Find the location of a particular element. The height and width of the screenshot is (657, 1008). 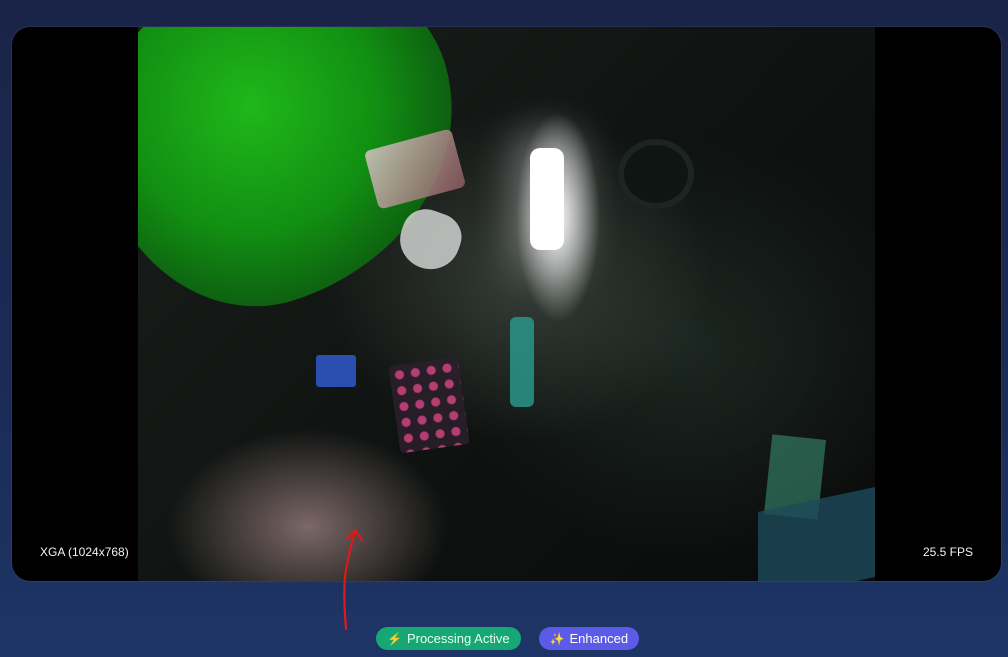

teal-tool-item is located at coordinates (522, 362).